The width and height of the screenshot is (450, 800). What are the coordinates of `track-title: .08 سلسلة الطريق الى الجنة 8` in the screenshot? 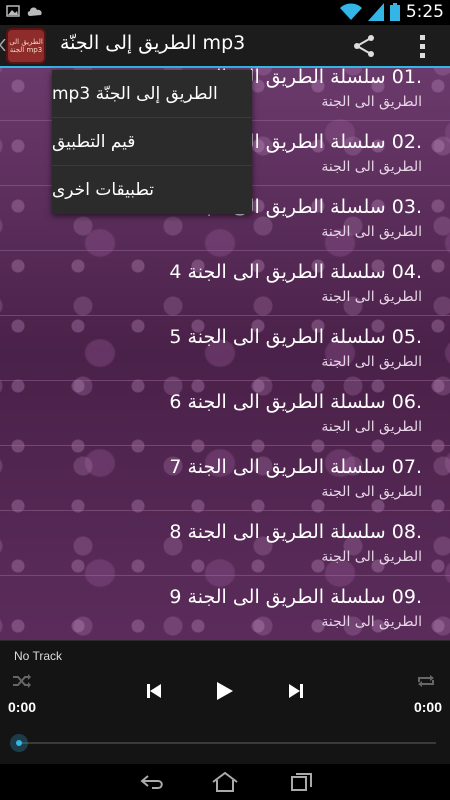 It's located at (295, 532).